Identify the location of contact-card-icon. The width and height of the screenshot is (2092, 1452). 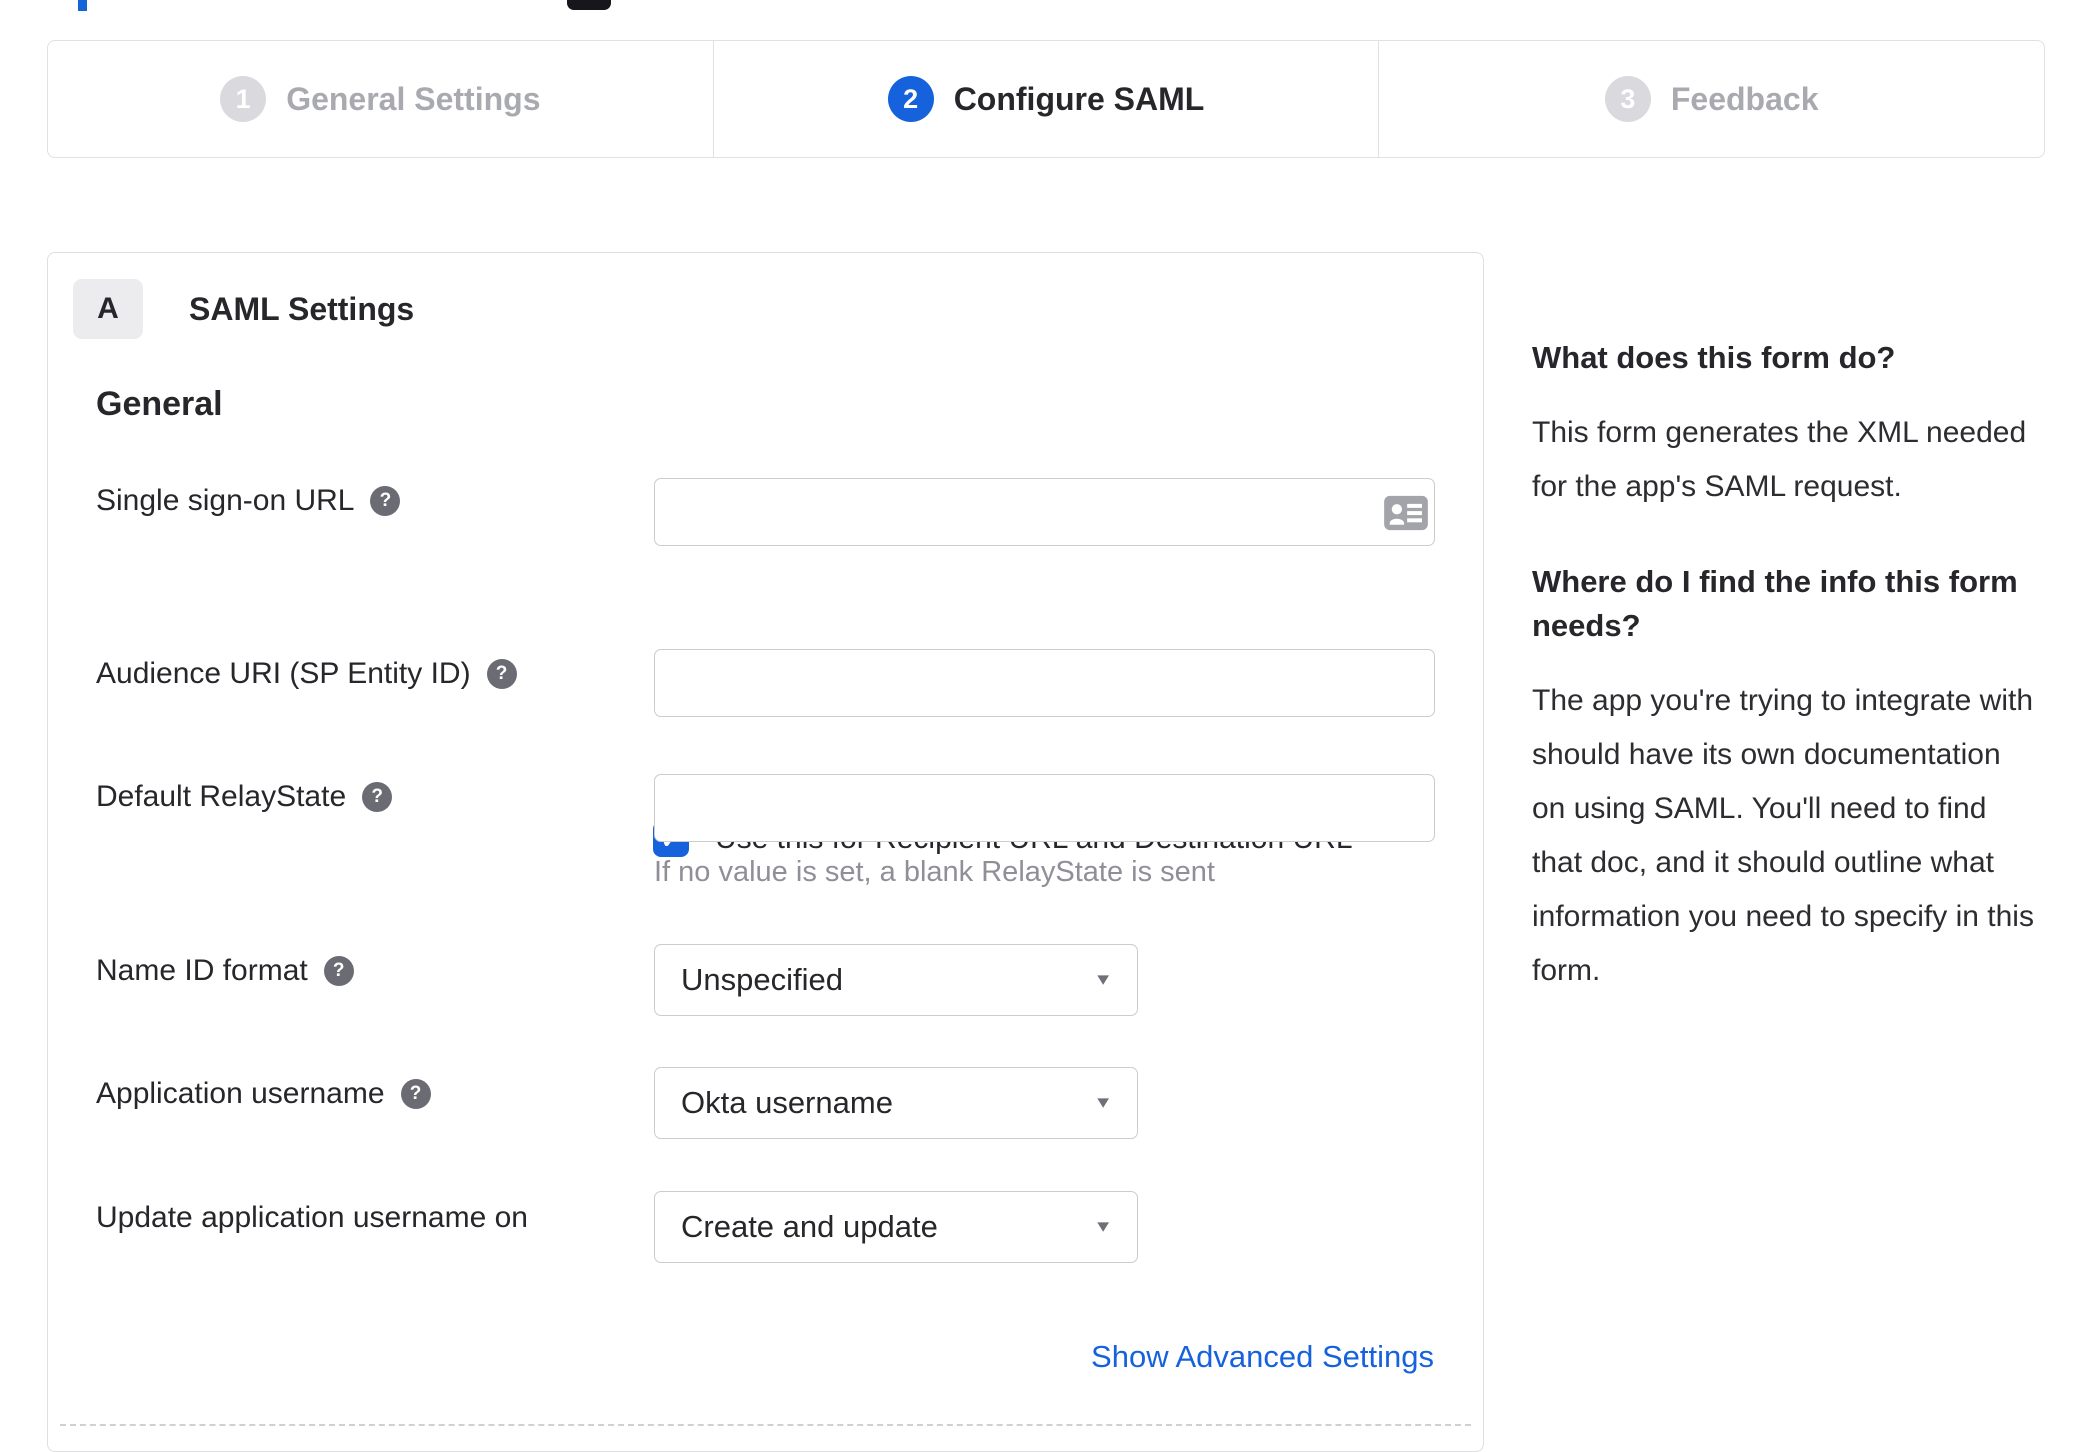
(1406, 513).